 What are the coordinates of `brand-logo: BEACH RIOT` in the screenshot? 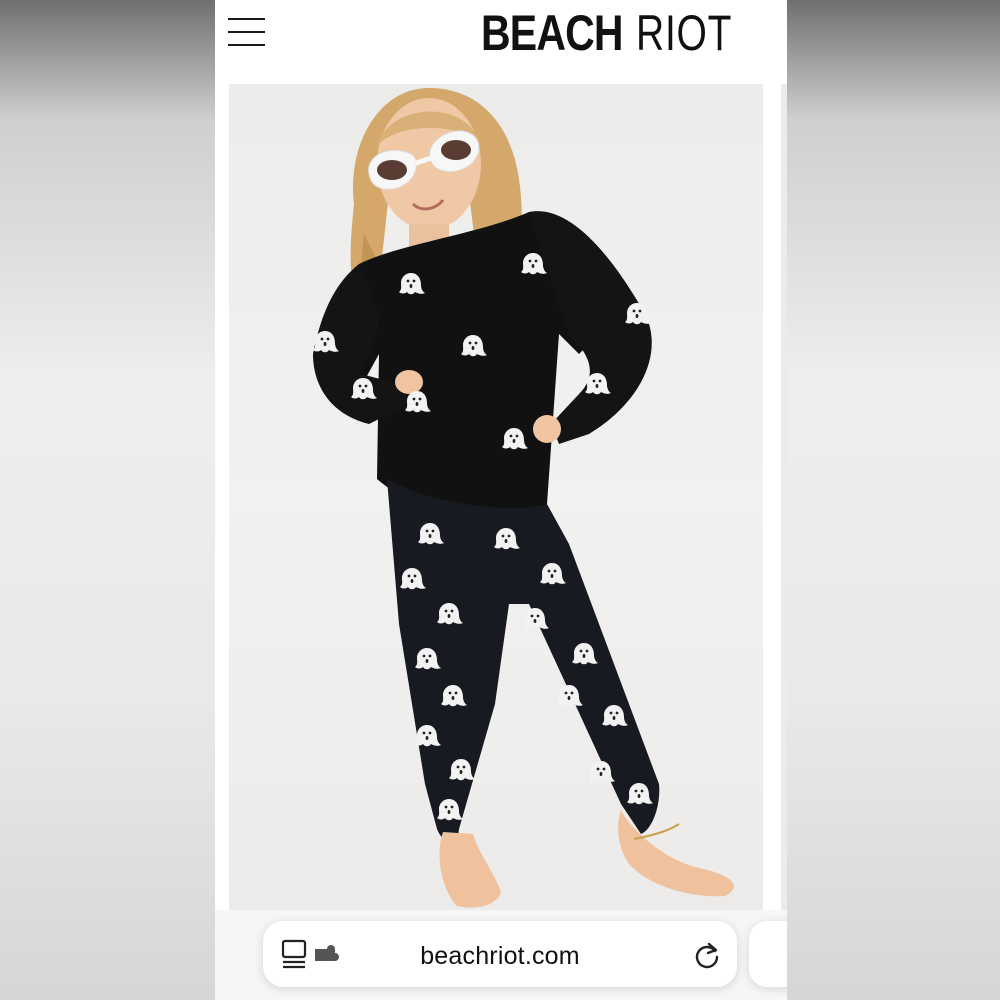 It's located at (620, 31).